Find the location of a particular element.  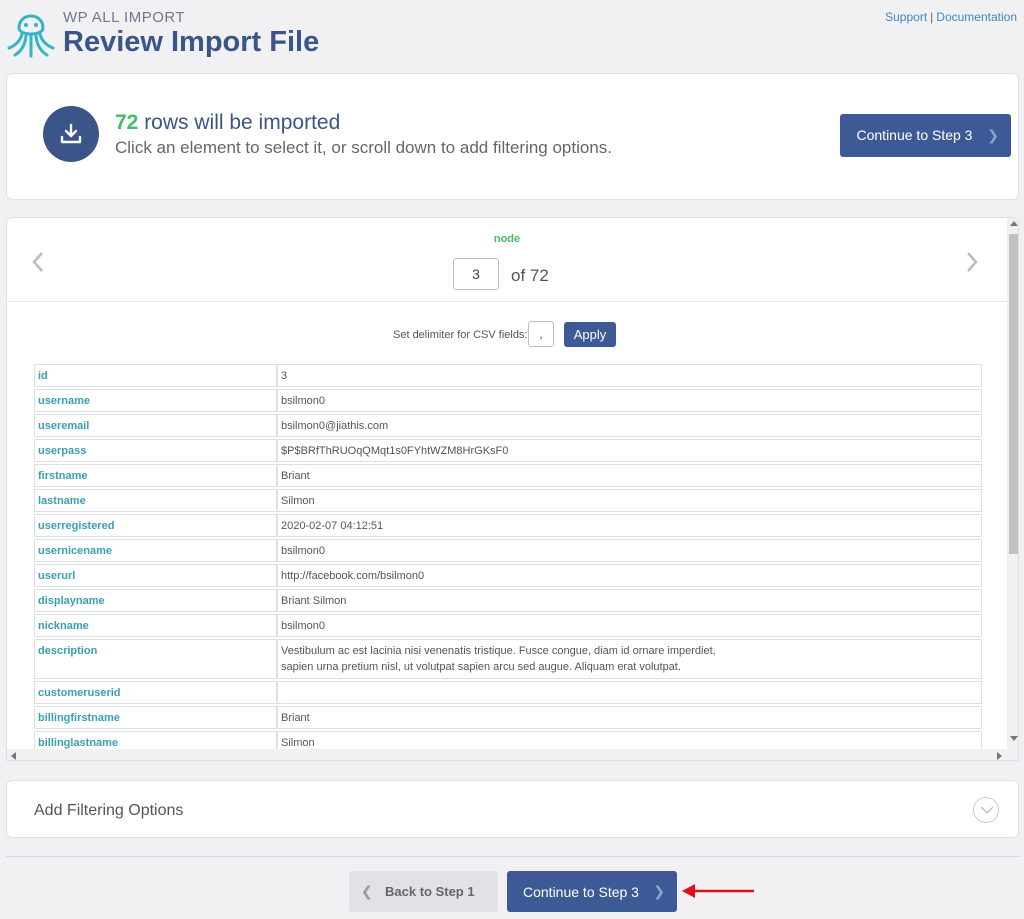

rows-count-text: 72 rows will be imported is located at coordinates (227, 123).